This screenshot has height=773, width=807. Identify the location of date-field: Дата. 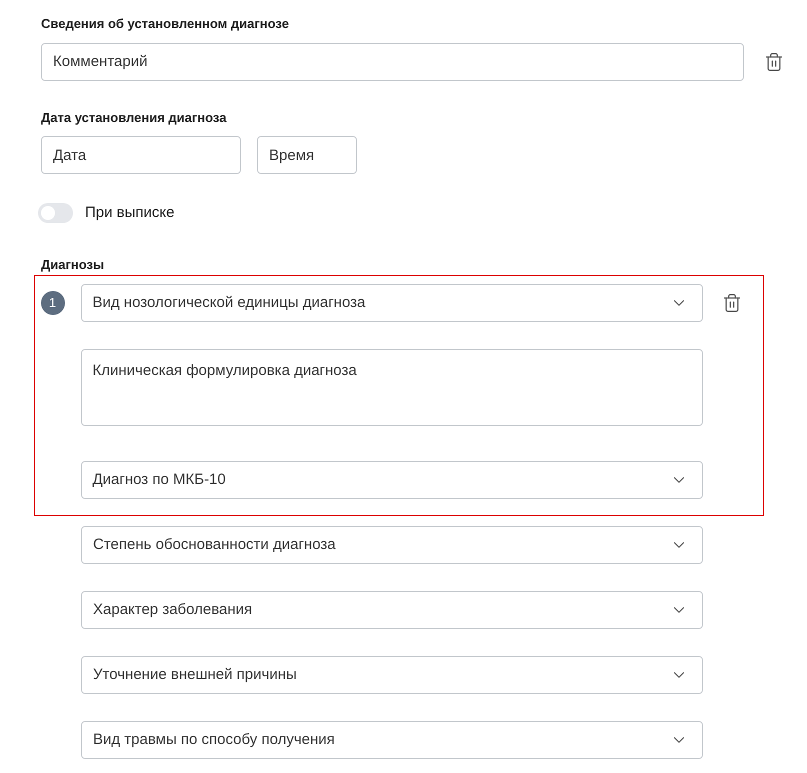
(141, 155).